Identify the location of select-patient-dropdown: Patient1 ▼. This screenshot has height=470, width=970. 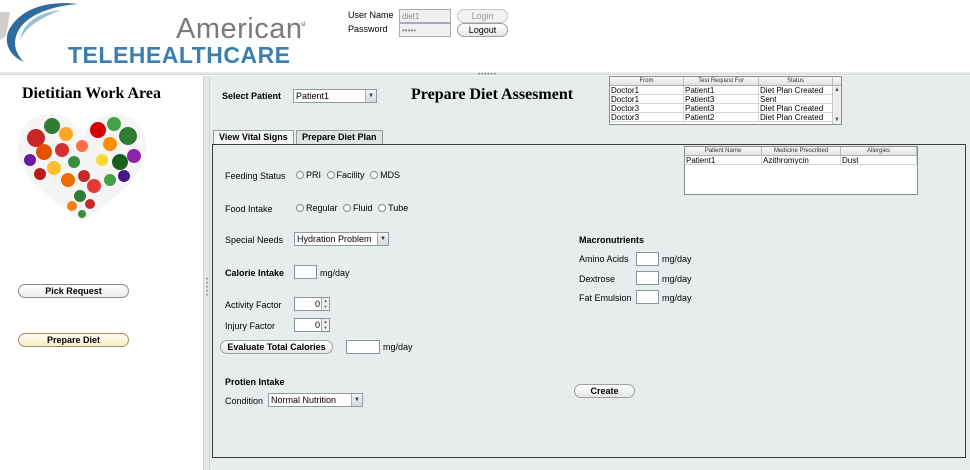
(335, 96).